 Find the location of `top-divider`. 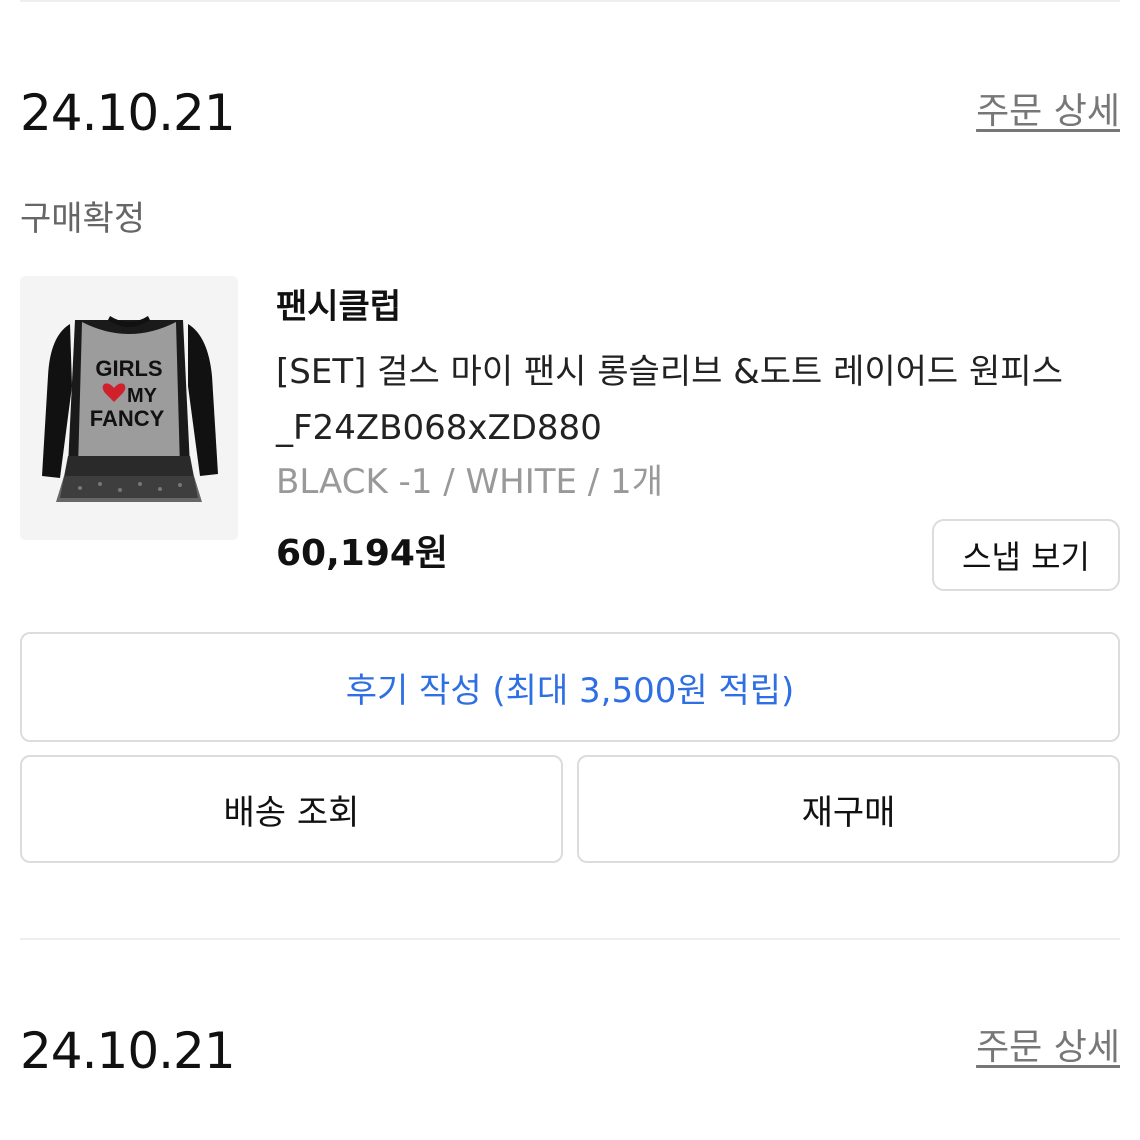

top-divider is located at coordinates (570, 1).